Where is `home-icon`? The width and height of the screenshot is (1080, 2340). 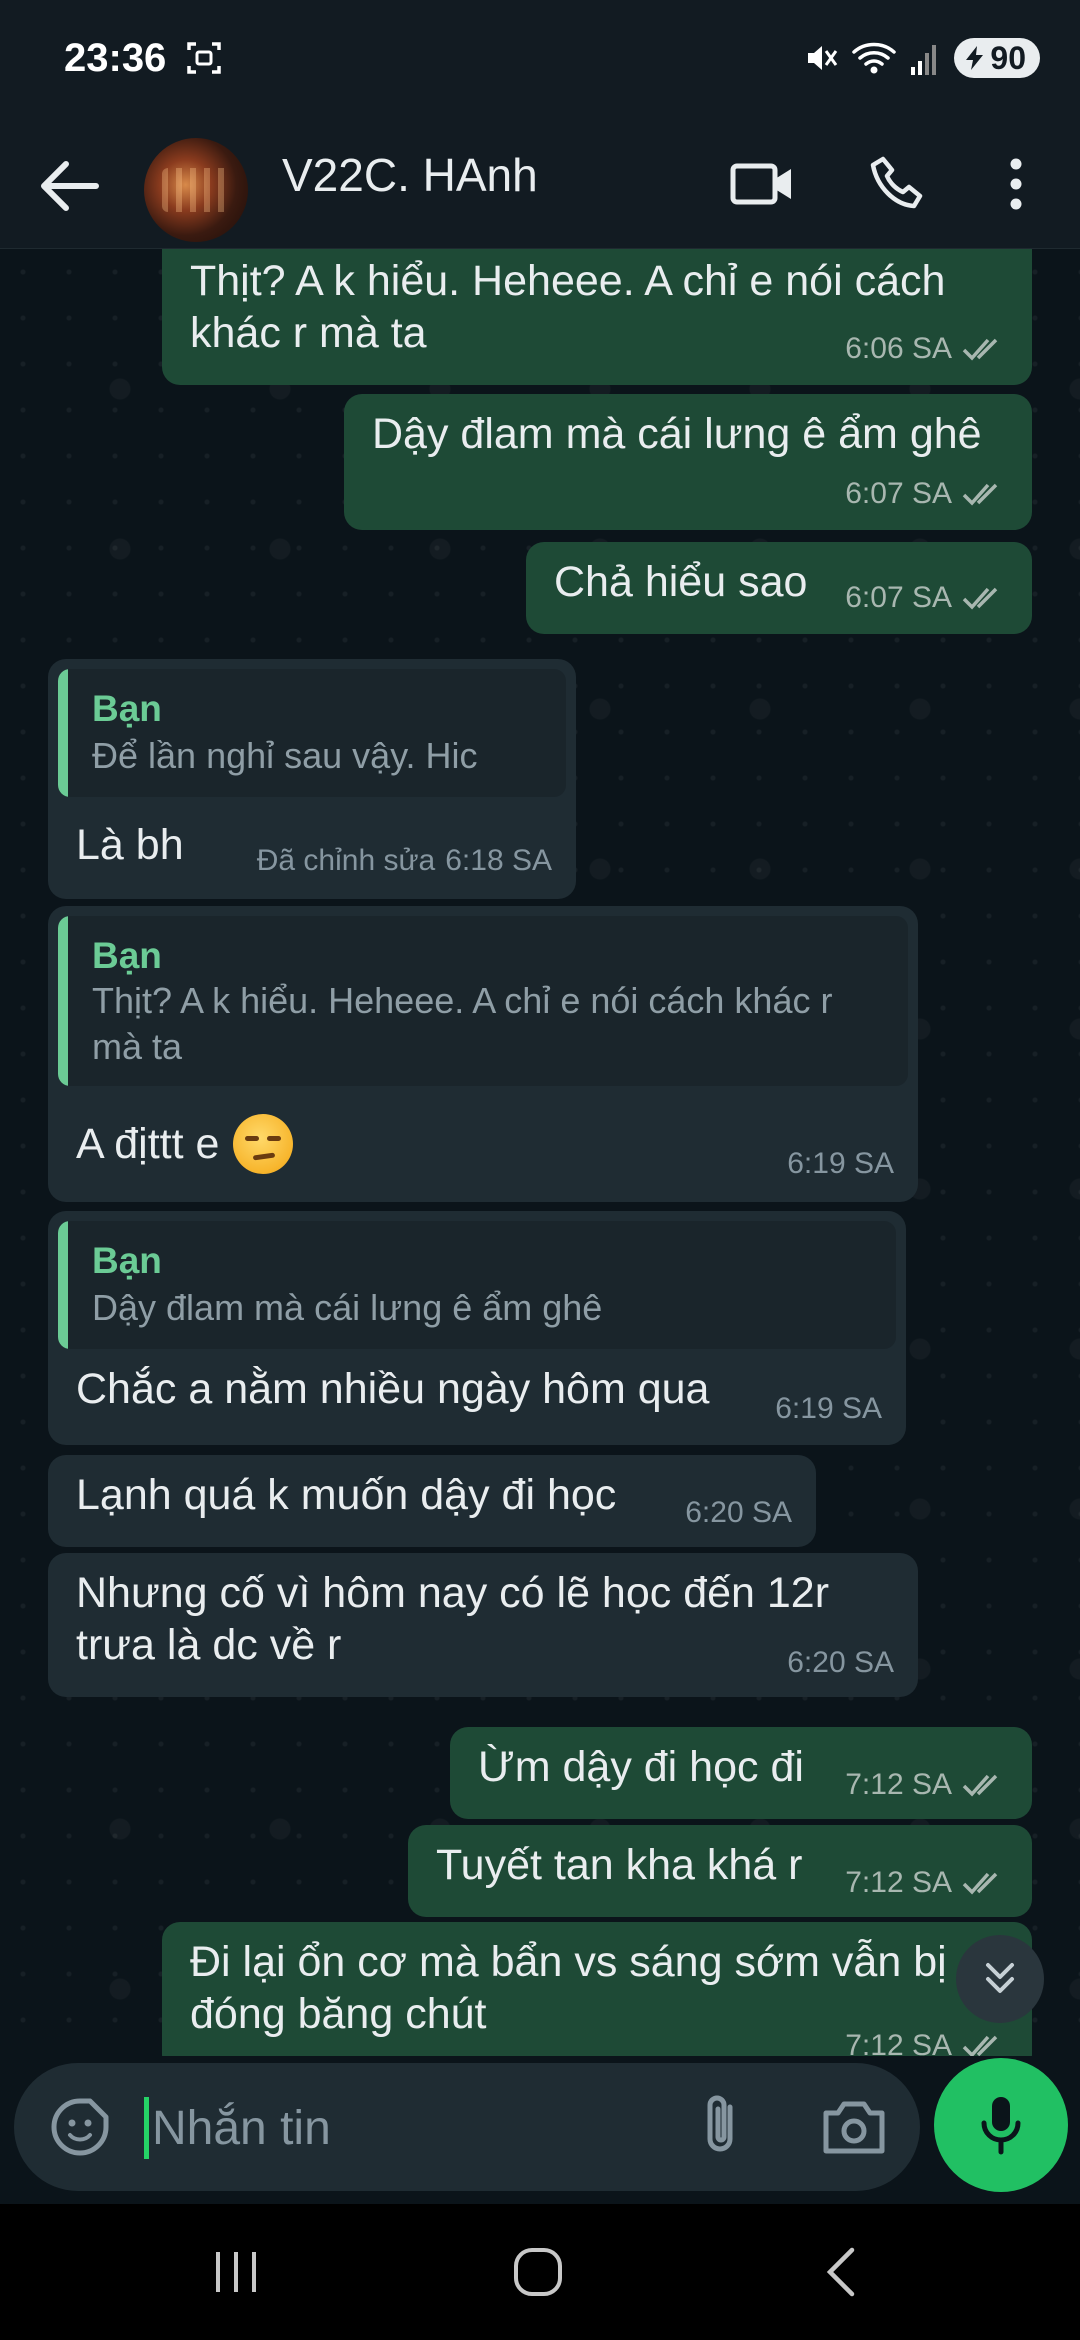
home-icon is located at coordinates (538, 2272).